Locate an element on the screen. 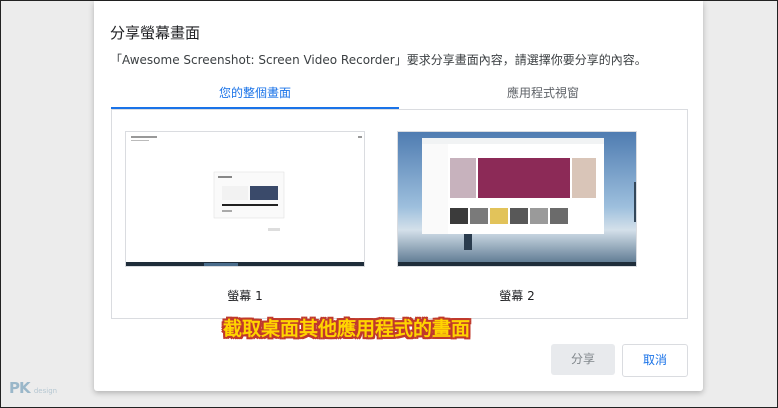 Image resolution: width=778 pixels, height=408 pixels. watermark-logo: PK design is located at coordinates (33, 388).